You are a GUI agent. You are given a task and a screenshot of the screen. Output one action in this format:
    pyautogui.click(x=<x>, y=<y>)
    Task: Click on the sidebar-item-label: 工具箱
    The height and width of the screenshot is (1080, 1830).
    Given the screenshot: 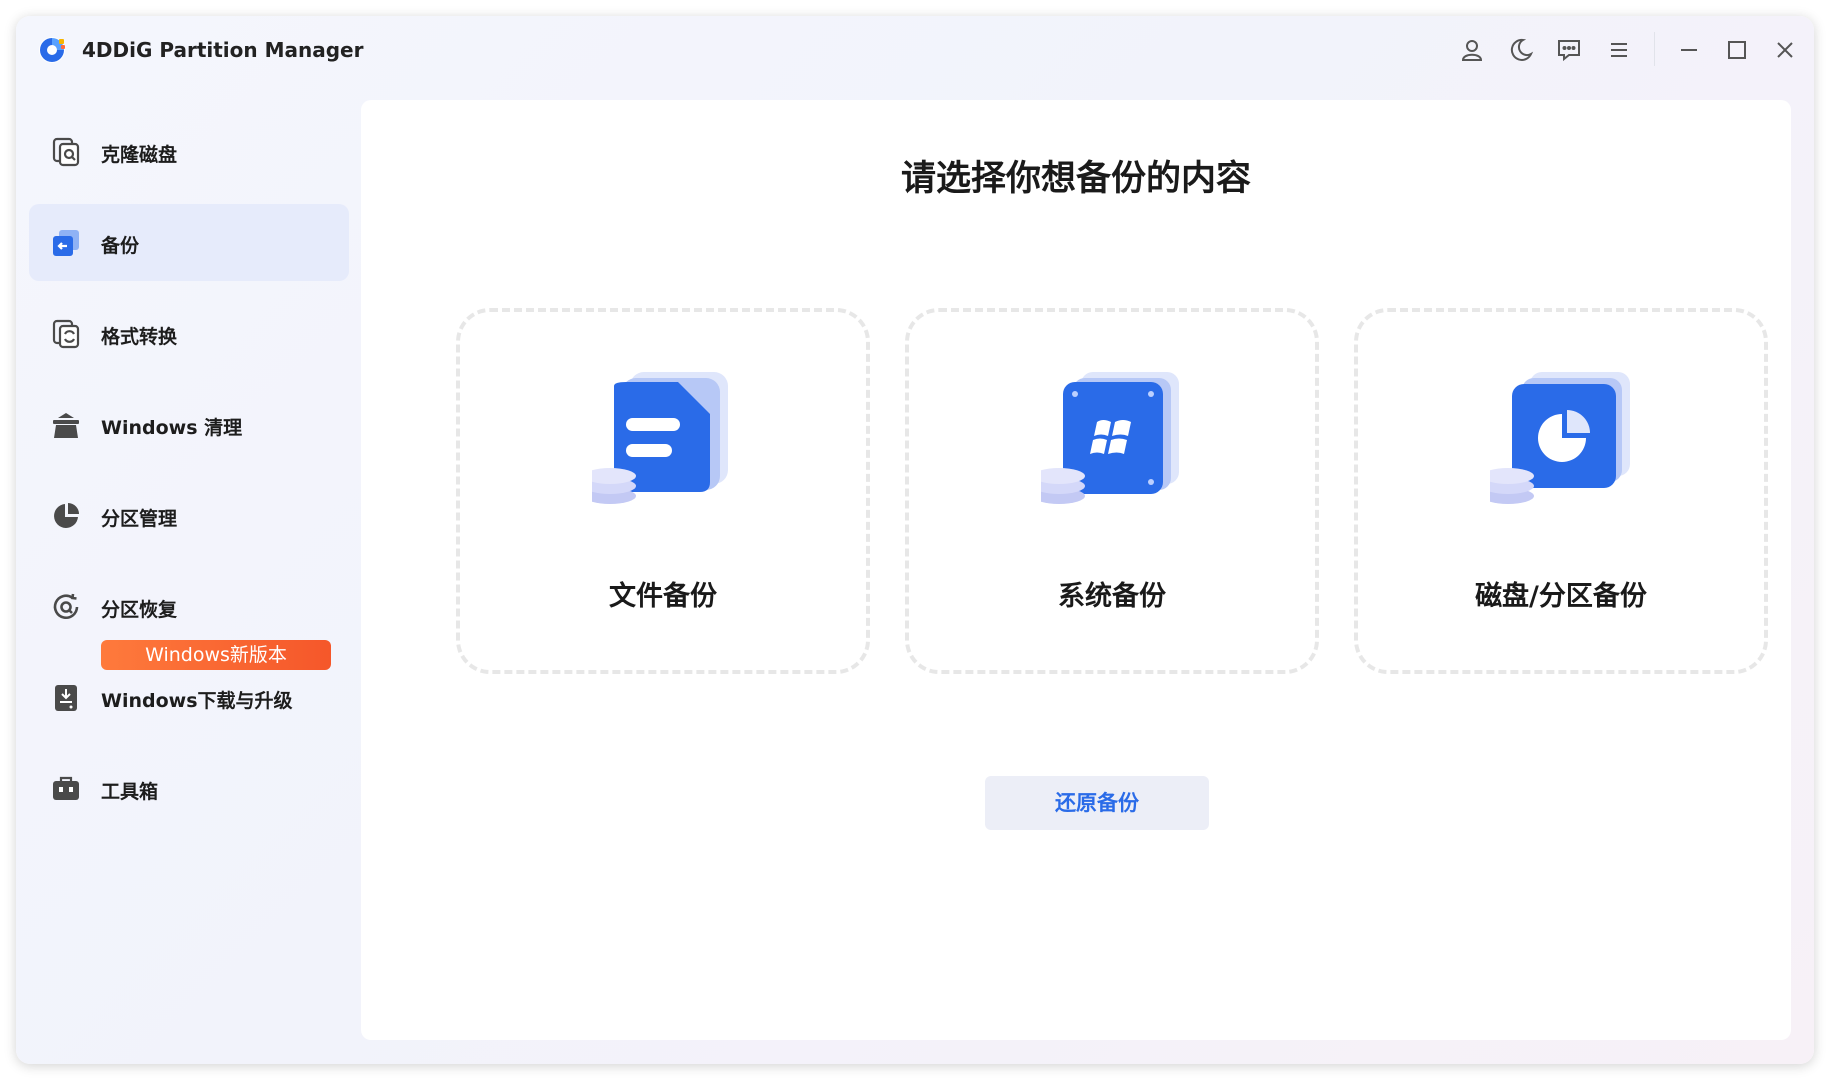 What is the action you would take?
    pyautogui.click(x=130, y=792)
    